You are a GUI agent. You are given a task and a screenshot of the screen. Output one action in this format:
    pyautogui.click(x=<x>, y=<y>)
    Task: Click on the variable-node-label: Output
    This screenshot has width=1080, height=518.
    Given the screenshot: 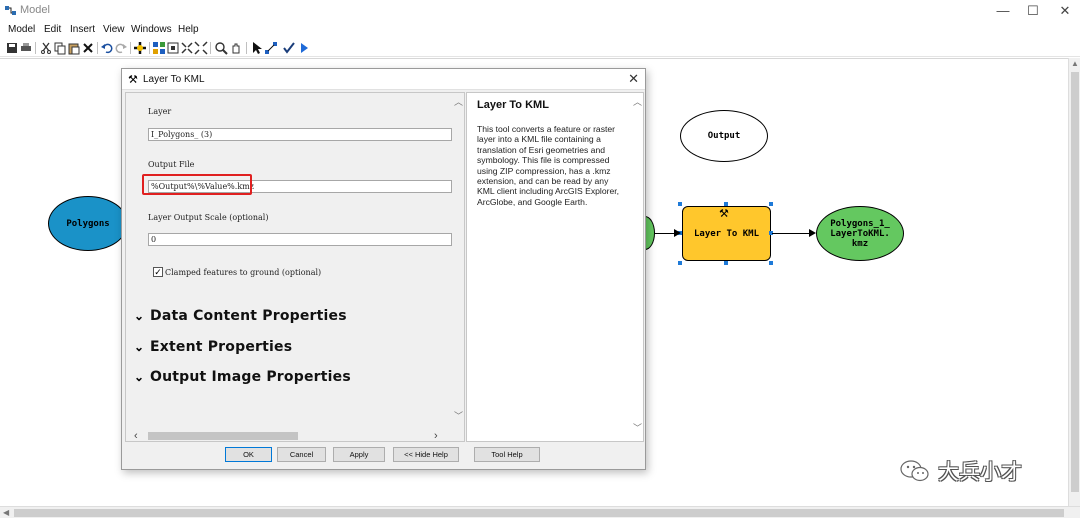 What is the action you would take?
    pyautogui.click(x=724, y=136)
    